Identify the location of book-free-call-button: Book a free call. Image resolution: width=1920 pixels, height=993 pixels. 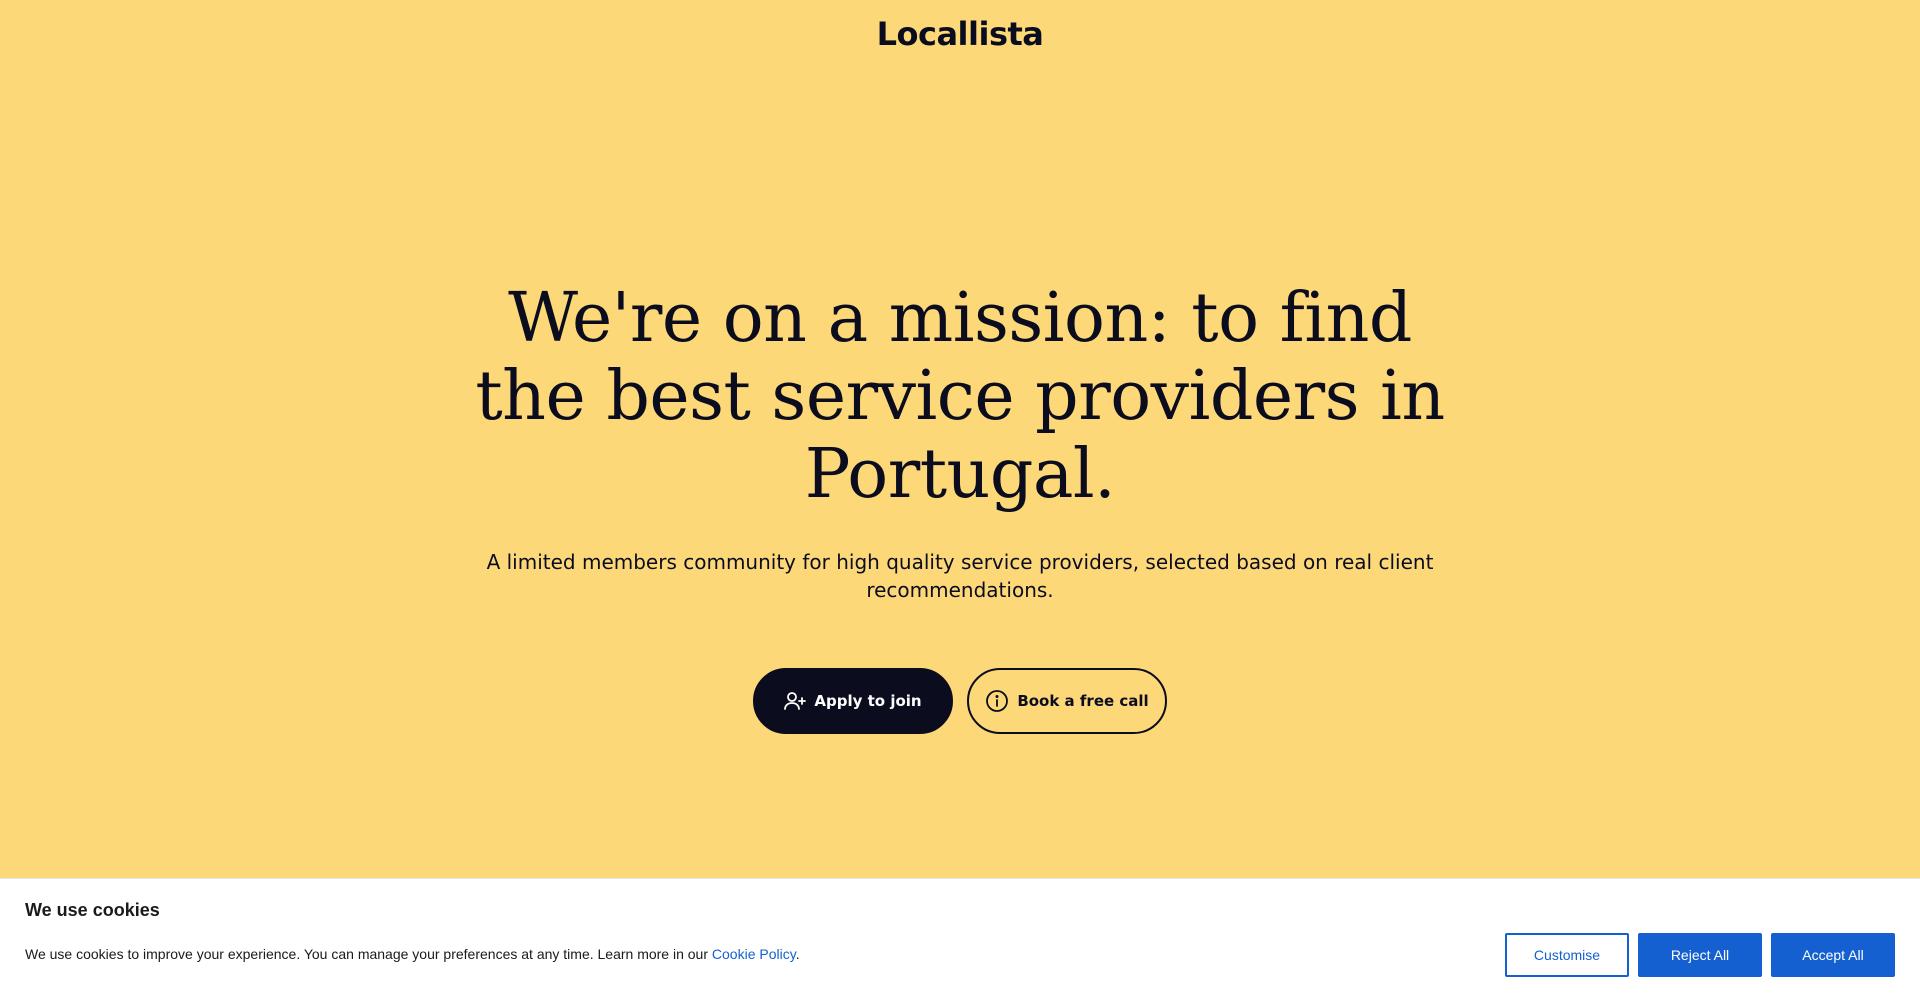
(1067, 701).